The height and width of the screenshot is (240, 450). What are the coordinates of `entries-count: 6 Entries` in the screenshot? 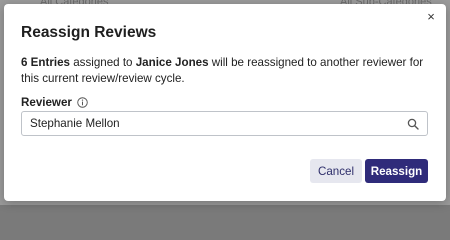 It's located at (45, 62).